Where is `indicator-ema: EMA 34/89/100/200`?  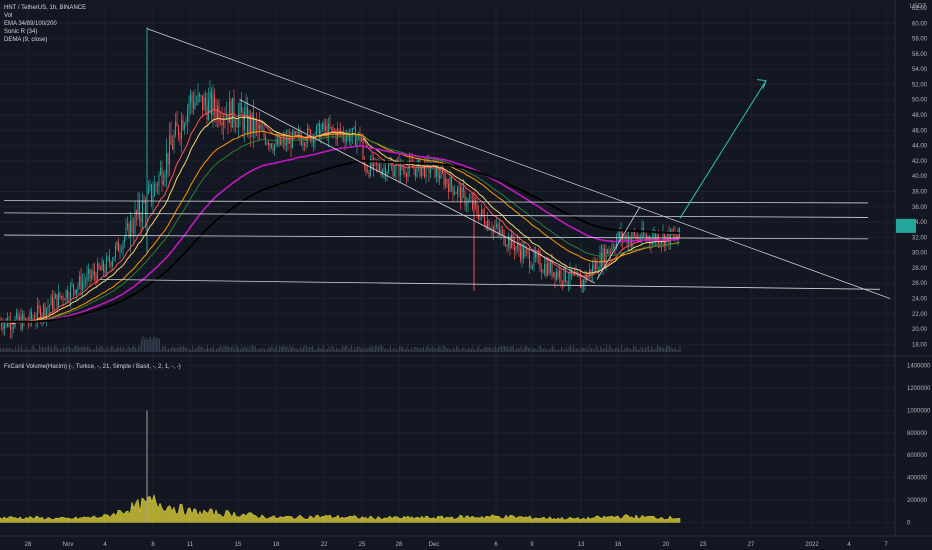 indicator-ema: EMA 34/89/100/200 is located at coordinates (45, 24).